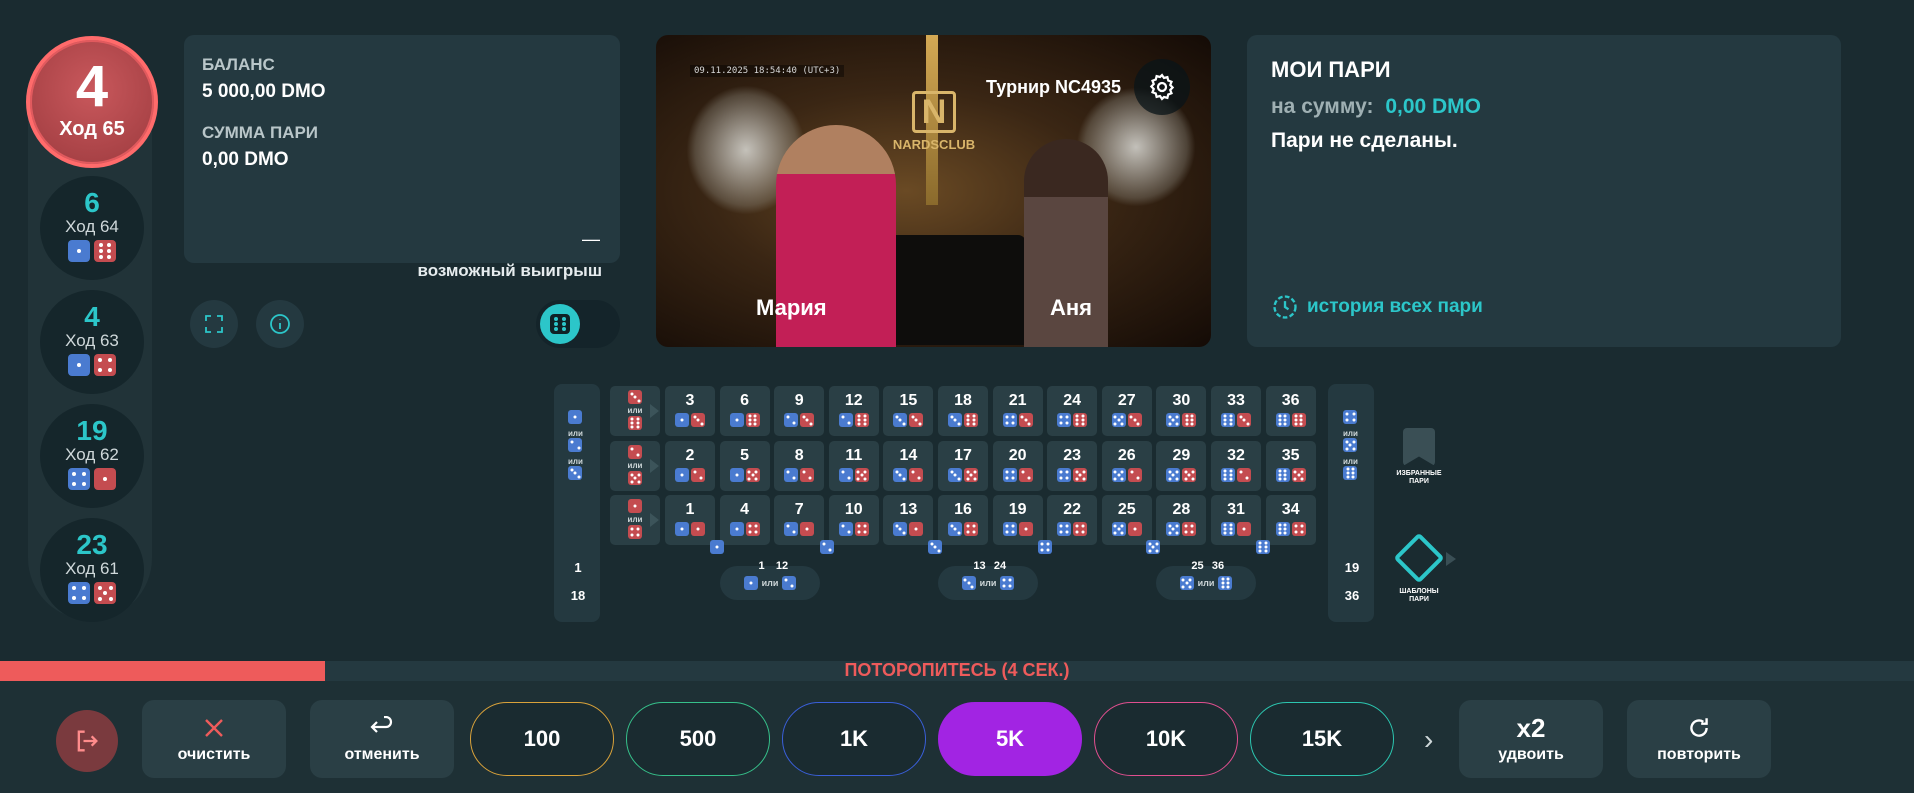  I want to click on chip-100: 100, so click(542, 739).